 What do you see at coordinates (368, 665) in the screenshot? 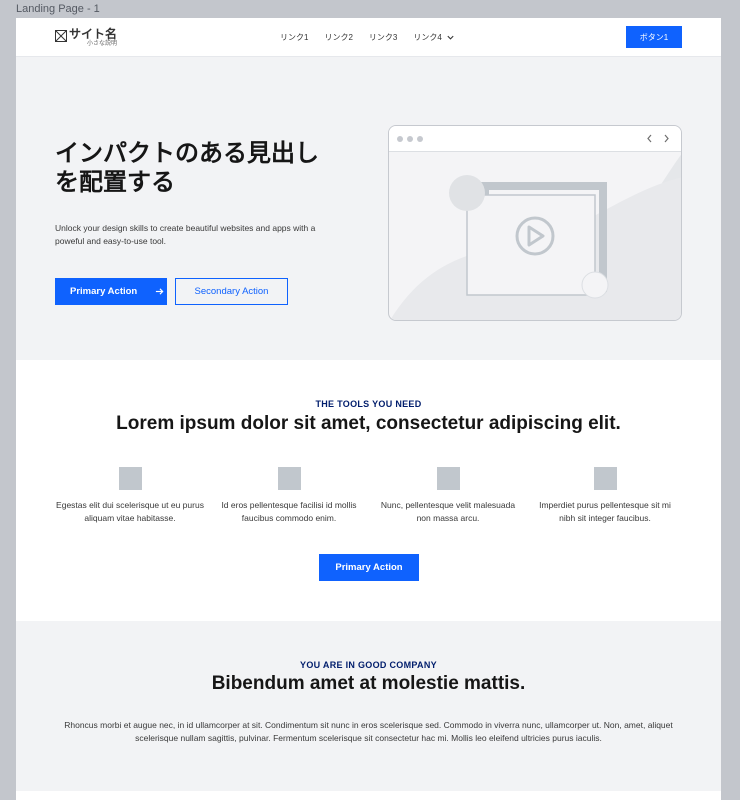
I see `company-eyebrow: YOU ARE IN GOOD COMPANY` at bounding box center [368, 665].